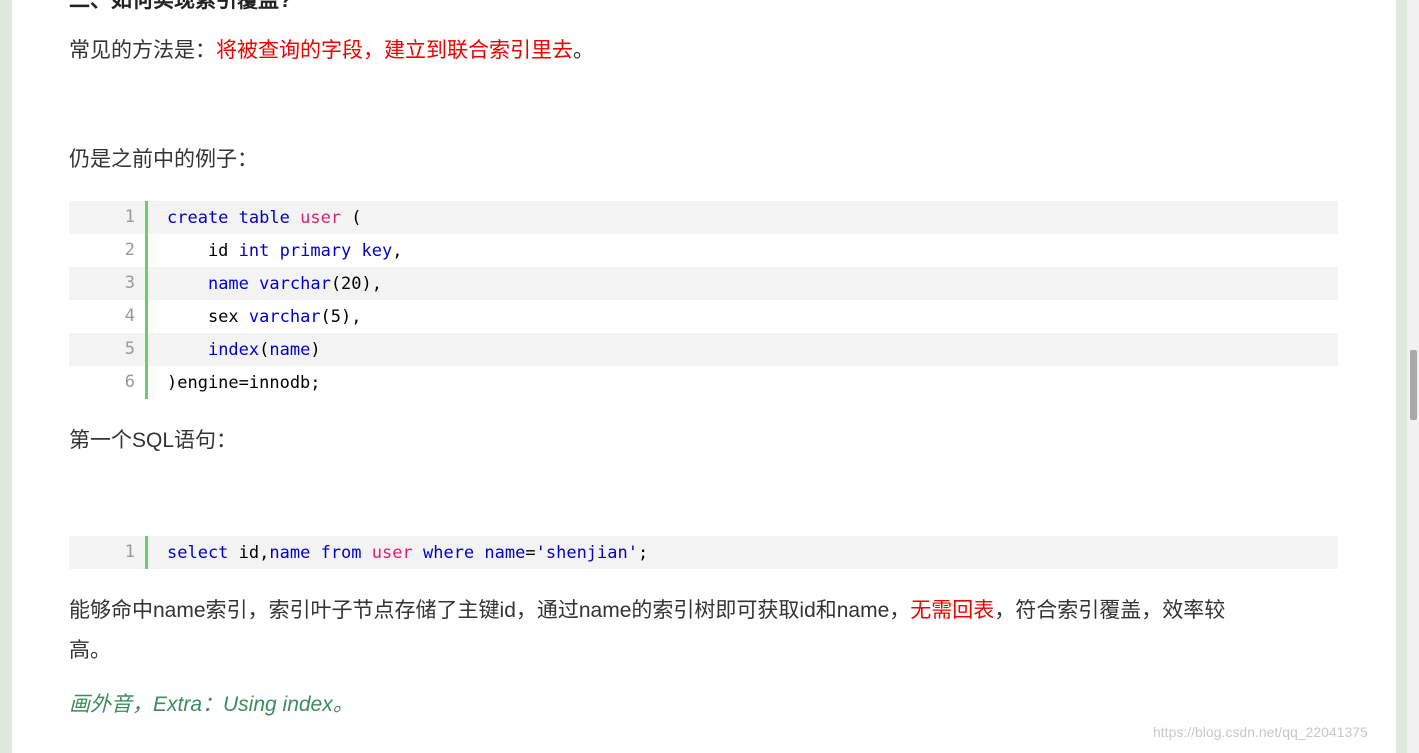  What do you see at coordinates (198, 552) in the screenshot?
I see `code-token: select` at bounding box center [198, 552].